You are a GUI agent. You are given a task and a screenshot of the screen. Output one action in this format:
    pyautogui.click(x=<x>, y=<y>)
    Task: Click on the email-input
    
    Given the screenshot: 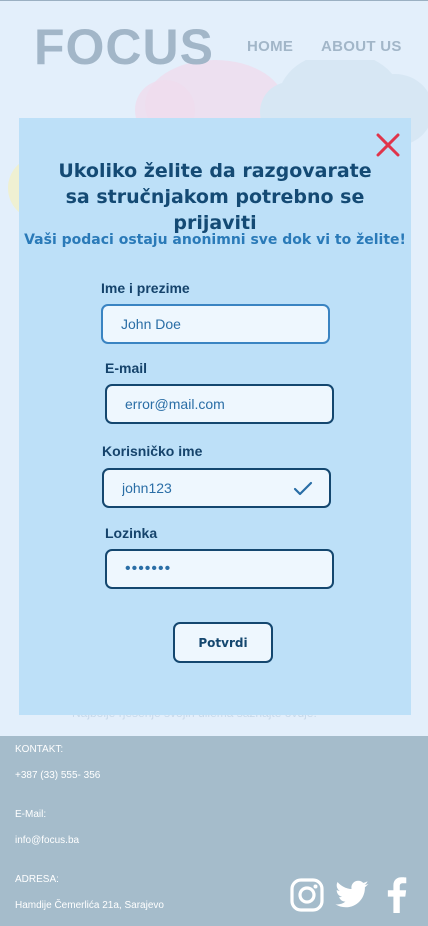 What is the action you would take?
    pyautogui.click(x=219, y=404)
    